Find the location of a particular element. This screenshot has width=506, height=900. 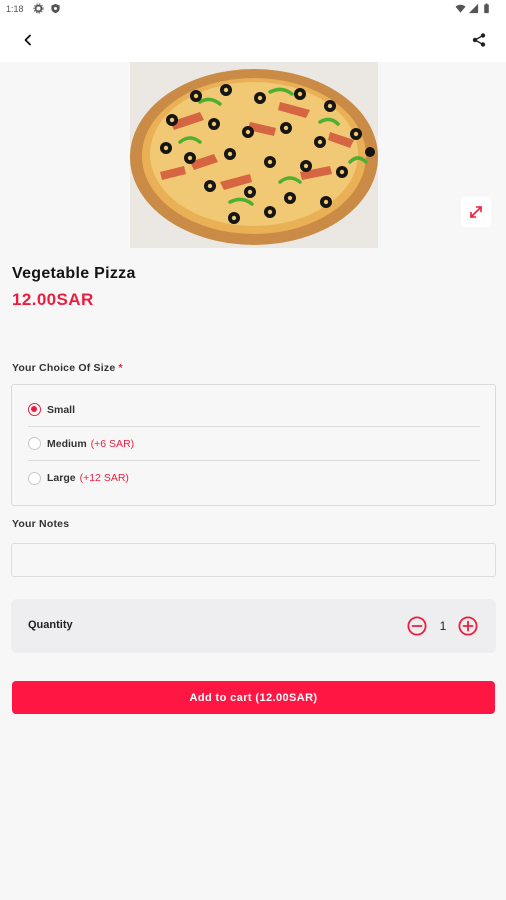

back-button is located at coordinates (28, 40).